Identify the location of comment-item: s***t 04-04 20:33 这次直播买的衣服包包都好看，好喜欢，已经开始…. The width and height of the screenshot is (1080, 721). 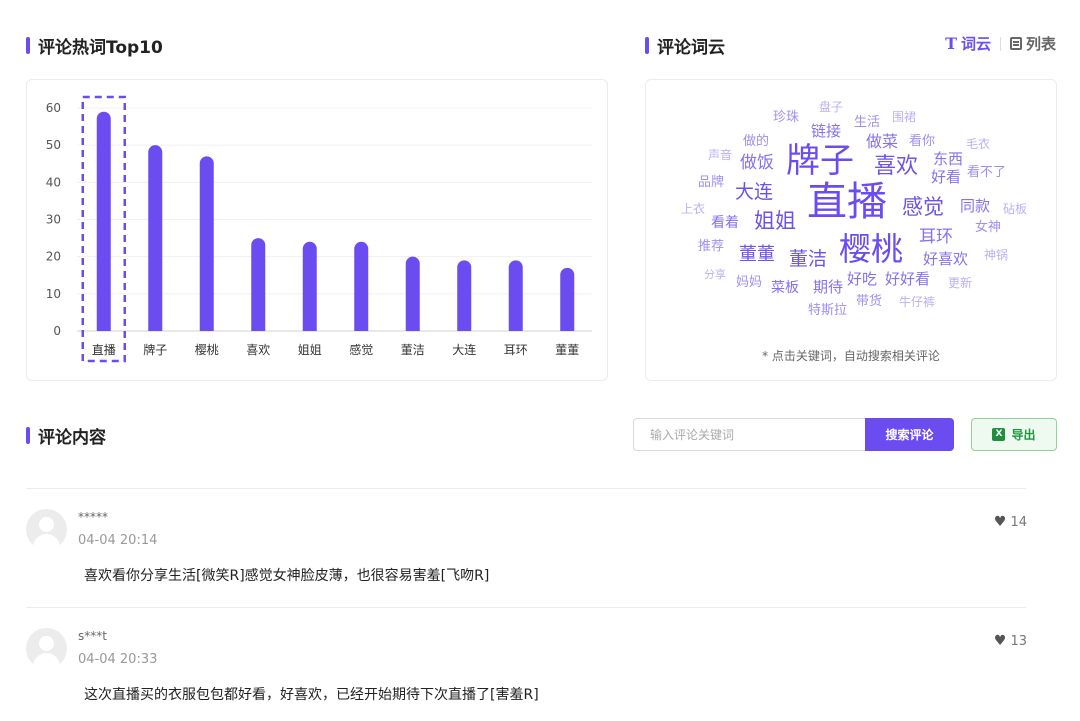
(528, 664).